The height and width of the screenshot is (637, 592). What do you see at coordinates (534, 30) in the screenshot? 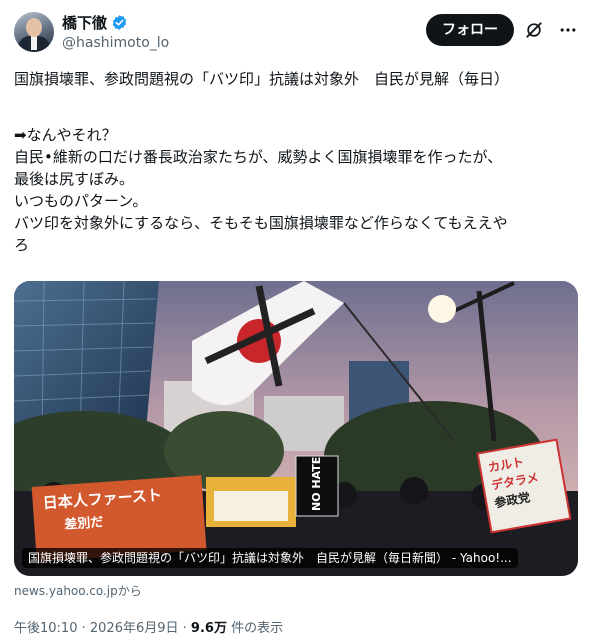
I see `grok-icon` at bounding box center [534, 30].